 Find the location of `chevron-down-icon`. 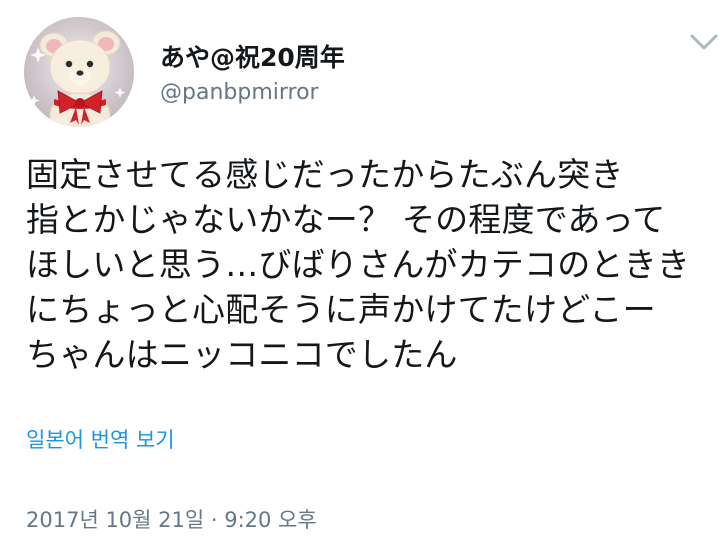

chevron-down-icon is located at coordinates (704, 42).